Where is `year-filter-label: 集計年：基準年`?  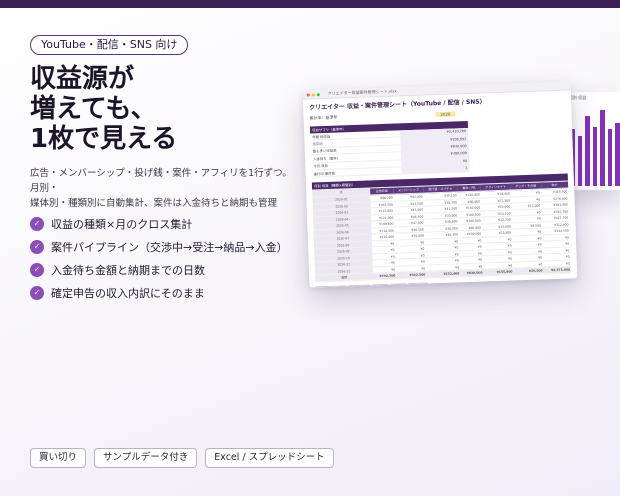 year-filter-label: 集計年：基準年 is located at coordinates (323, 117).